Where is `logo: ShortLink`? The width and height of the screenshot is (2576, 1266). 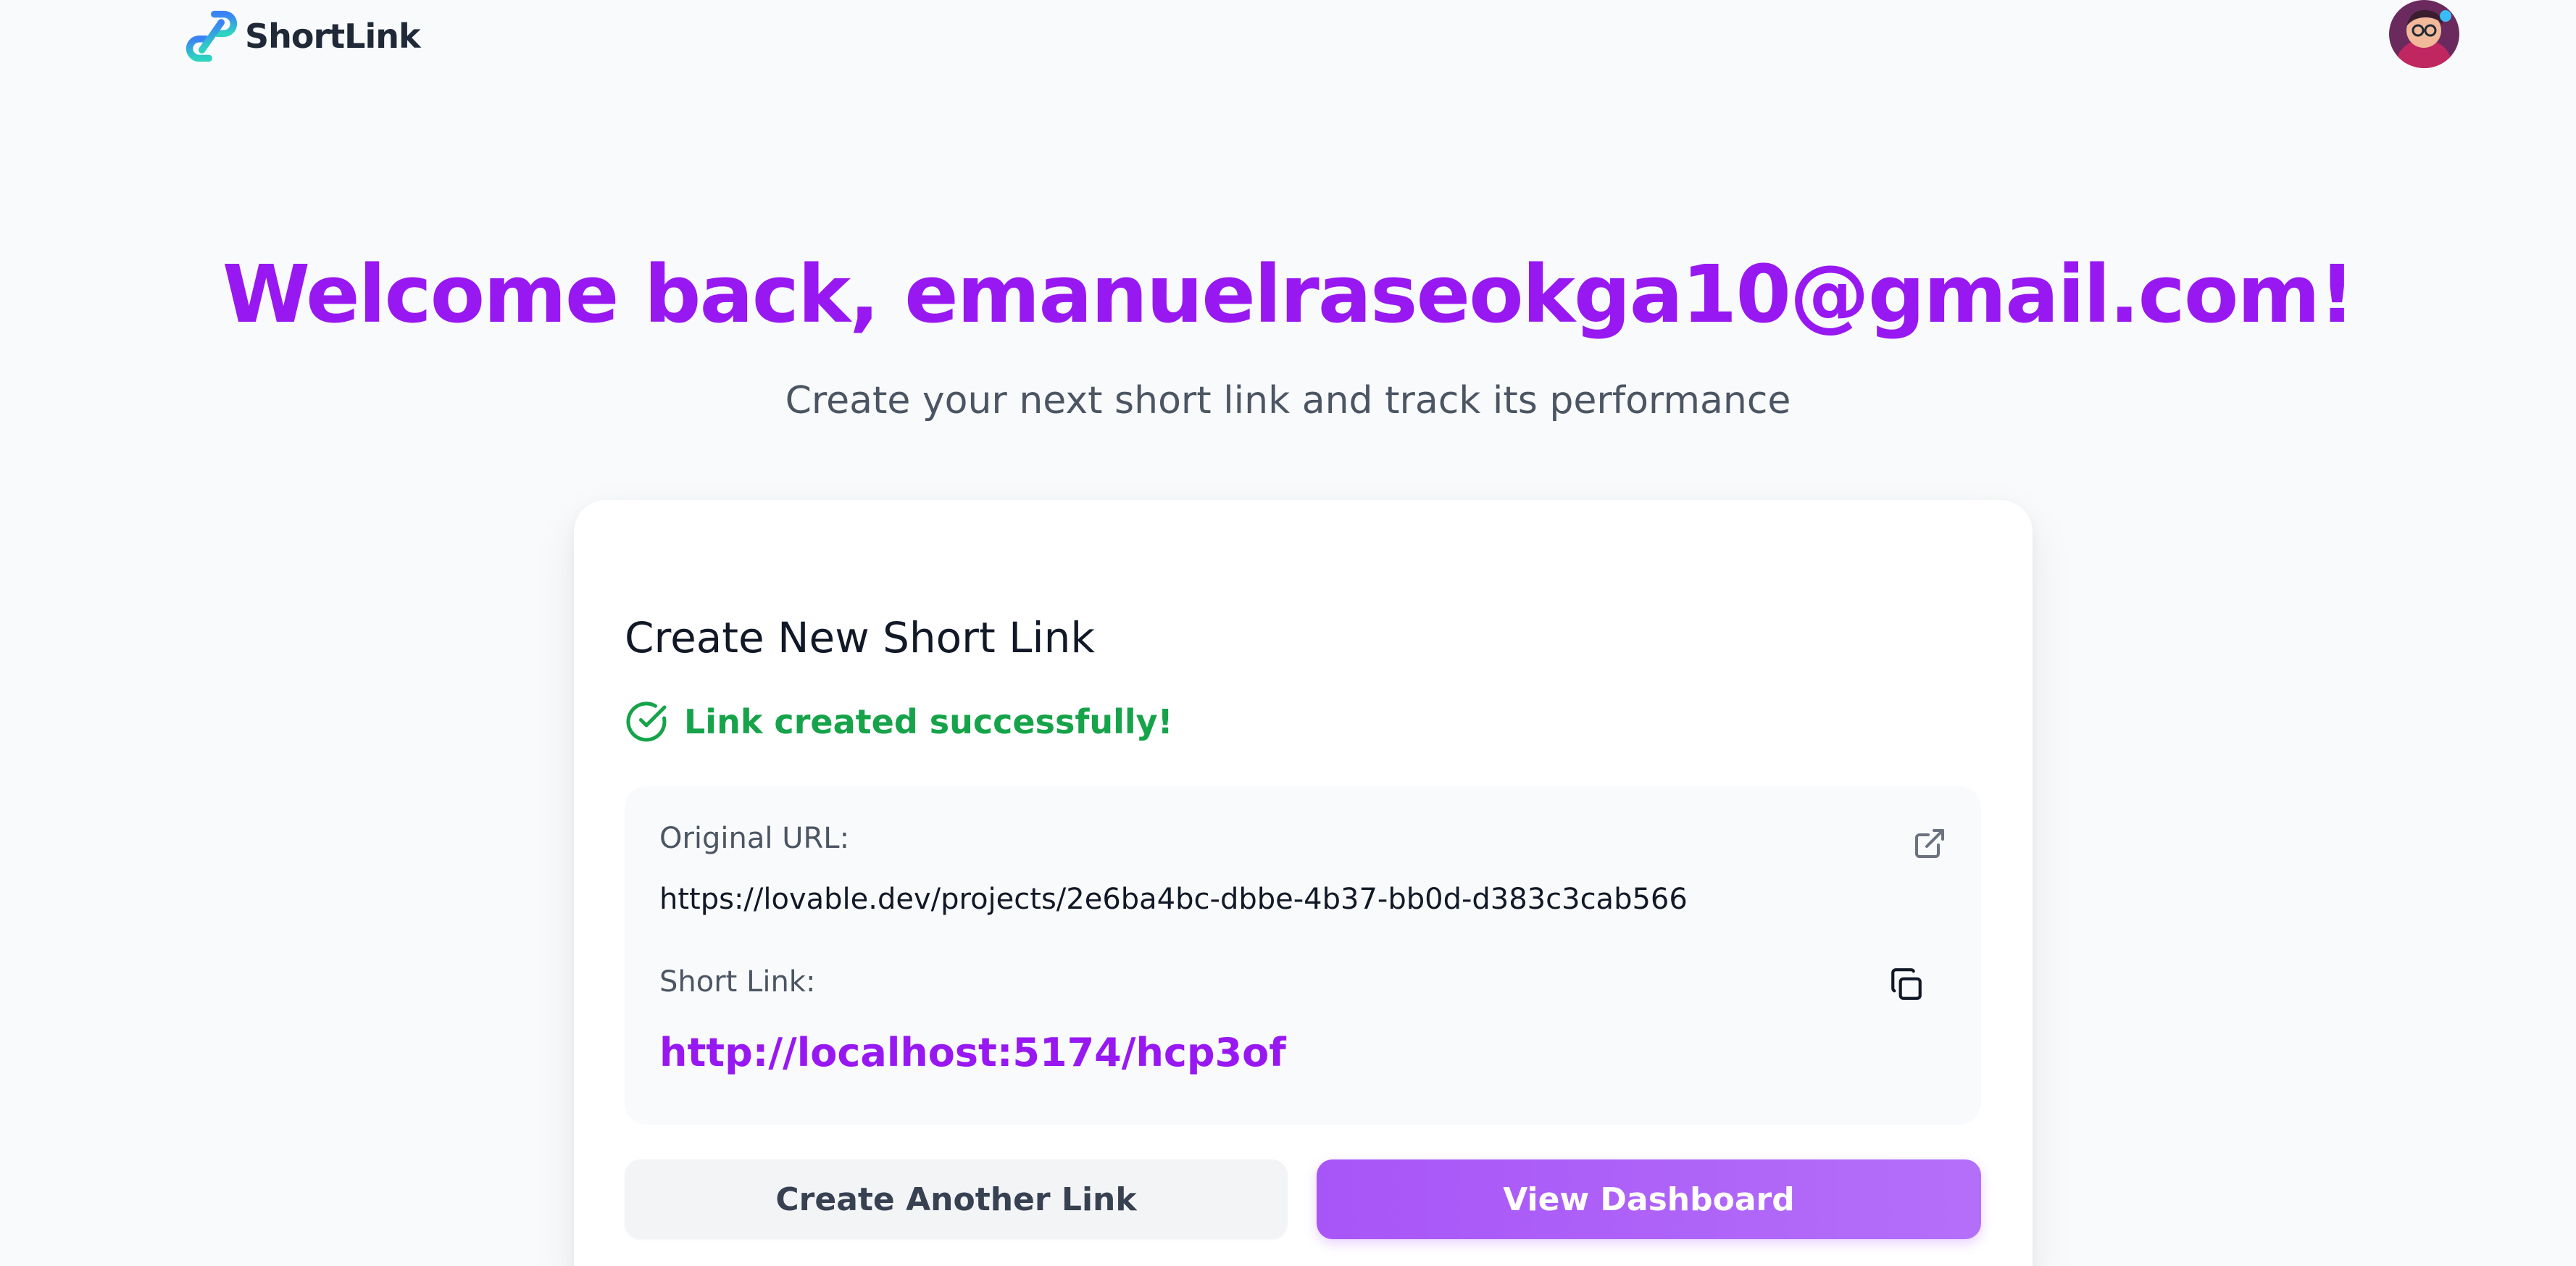
logo: ShortLink is located at coordinates (302, 36).